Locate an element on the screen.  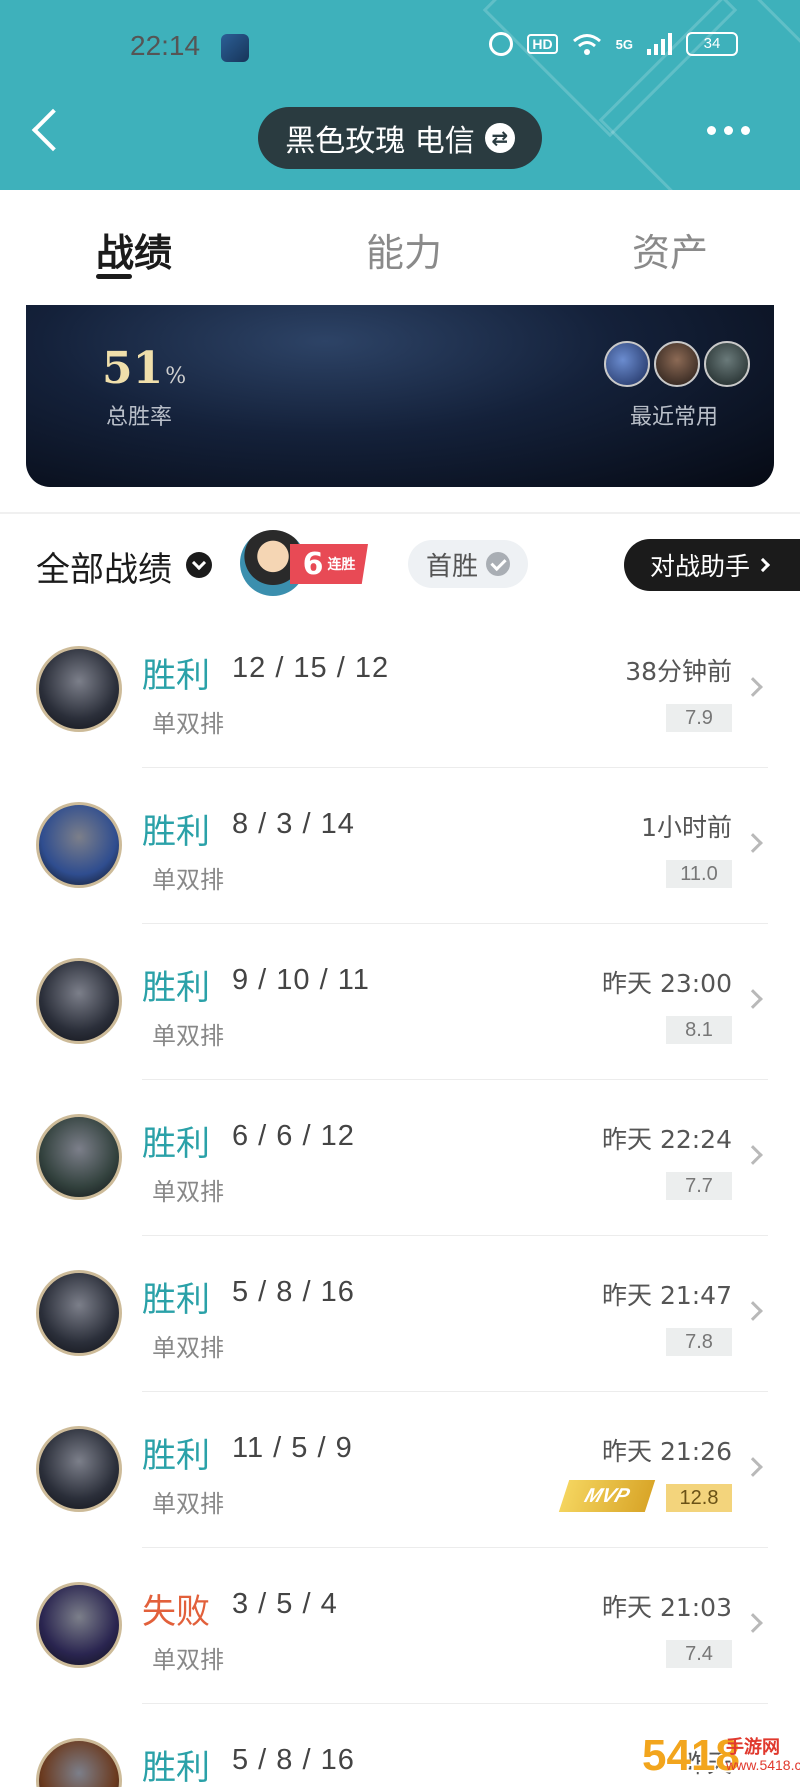
match-time: 昨天 21:03 is located at coordinates (667, 1607).